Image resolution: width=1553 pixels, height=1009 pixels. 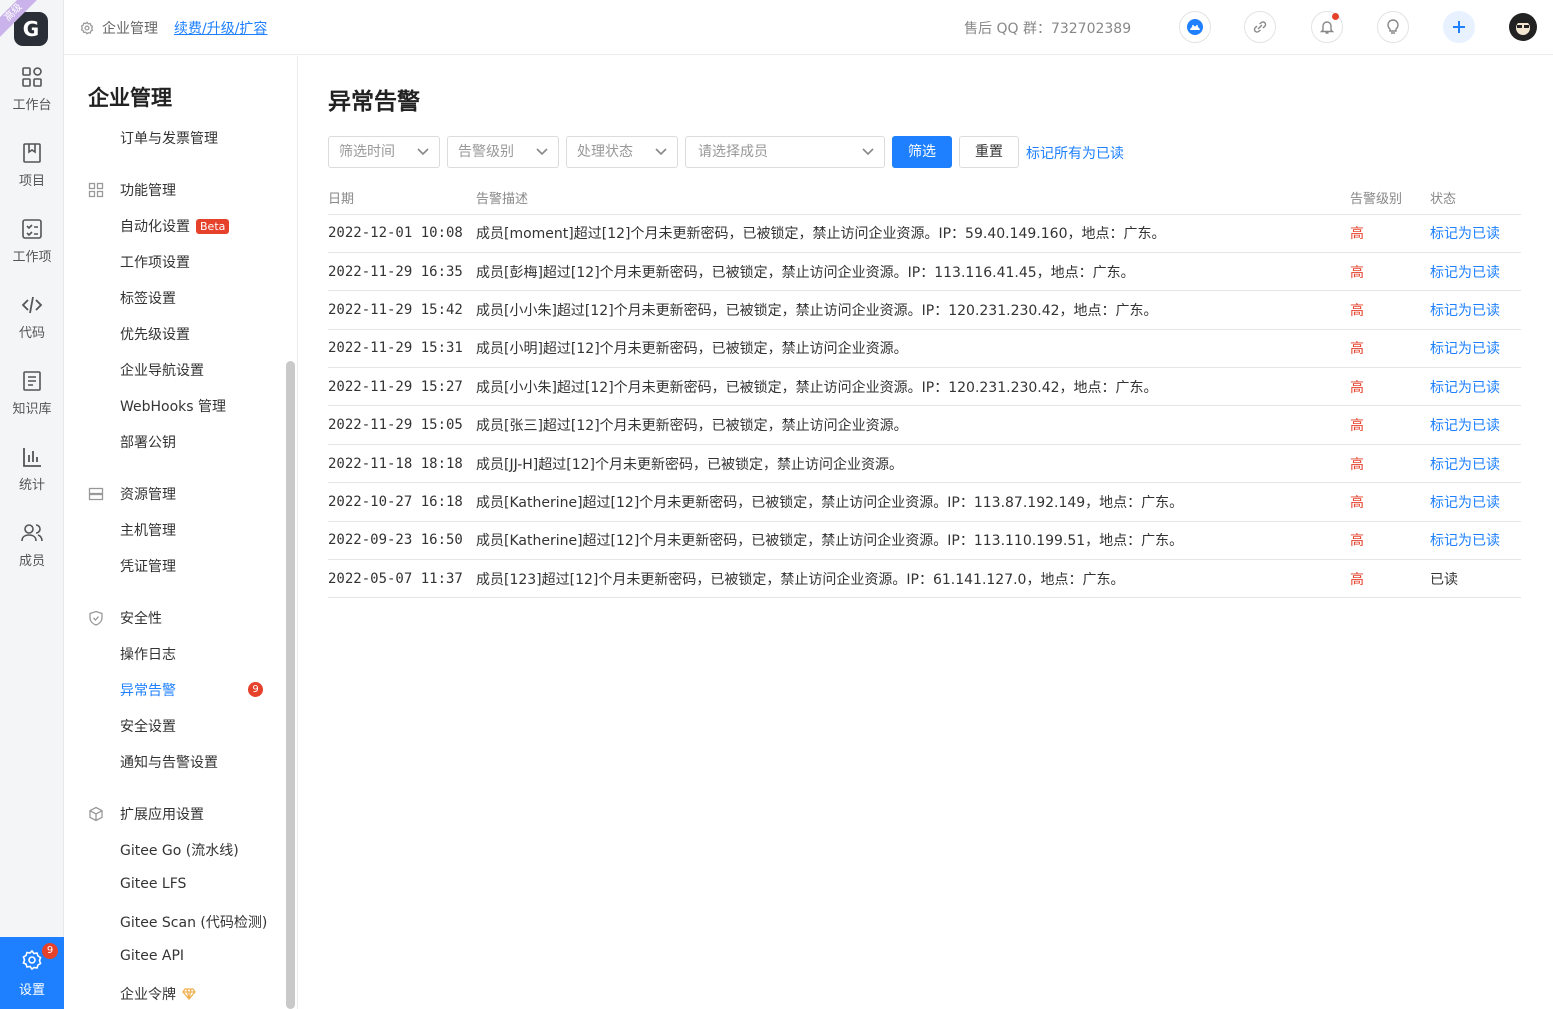 What do you see at coordinates (785, 152) in the screenshot?
I see `member-filter-select: 请选择成员` at bounding box center [785, 152].